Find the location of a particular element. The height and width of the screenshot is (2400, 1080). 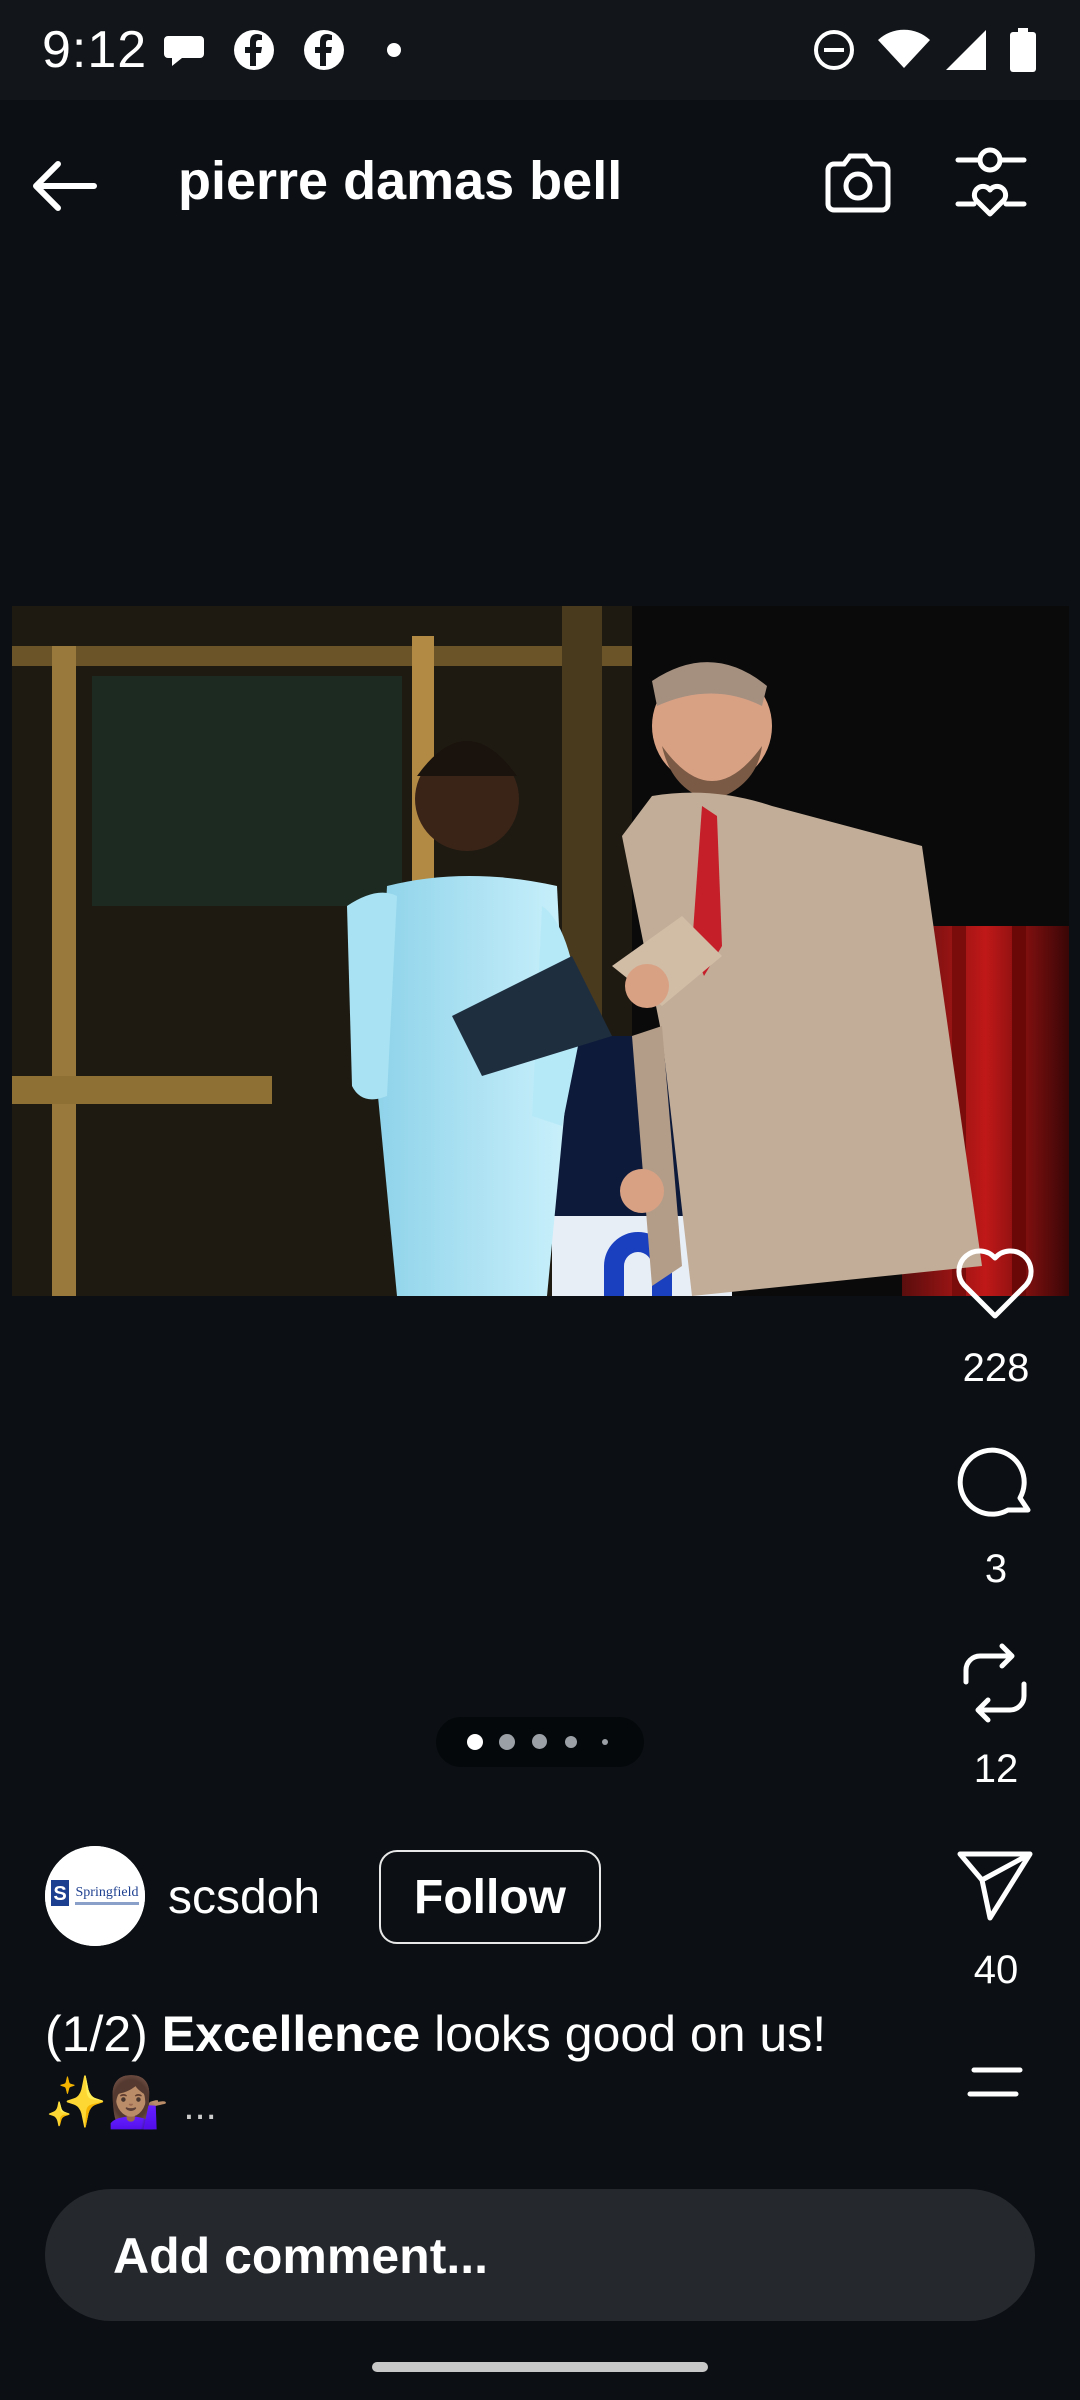

caption-prefix: (1/2) is located at coordinates (96, 2034).